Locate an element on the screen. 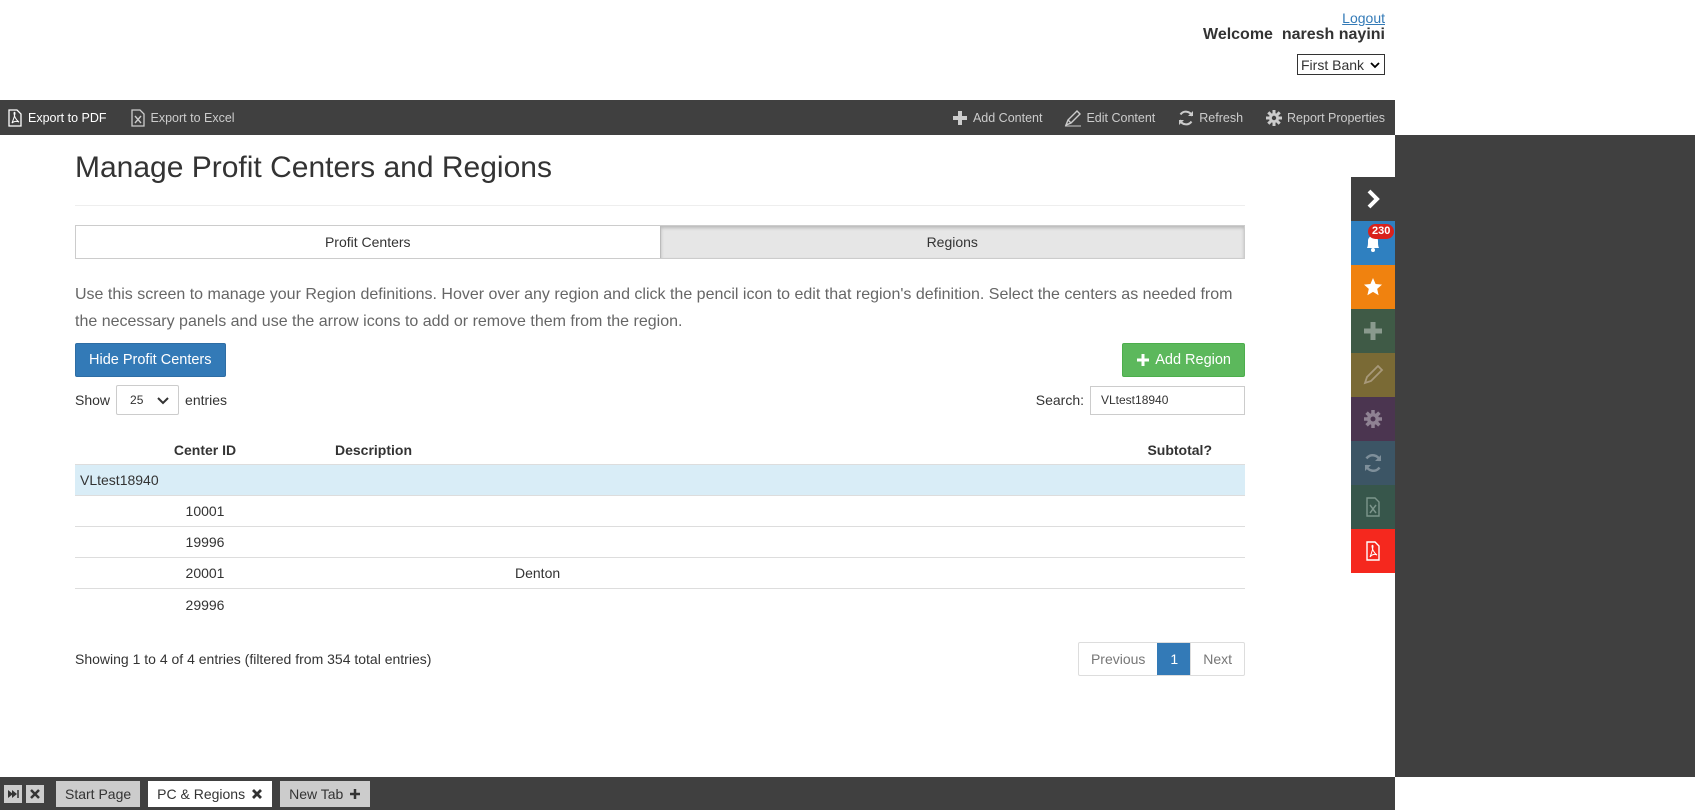 Image resolution: width=1695 pixels, height=810 pixels. view-tabs: Profit Centers Regions is located at coordinates (660, 242).